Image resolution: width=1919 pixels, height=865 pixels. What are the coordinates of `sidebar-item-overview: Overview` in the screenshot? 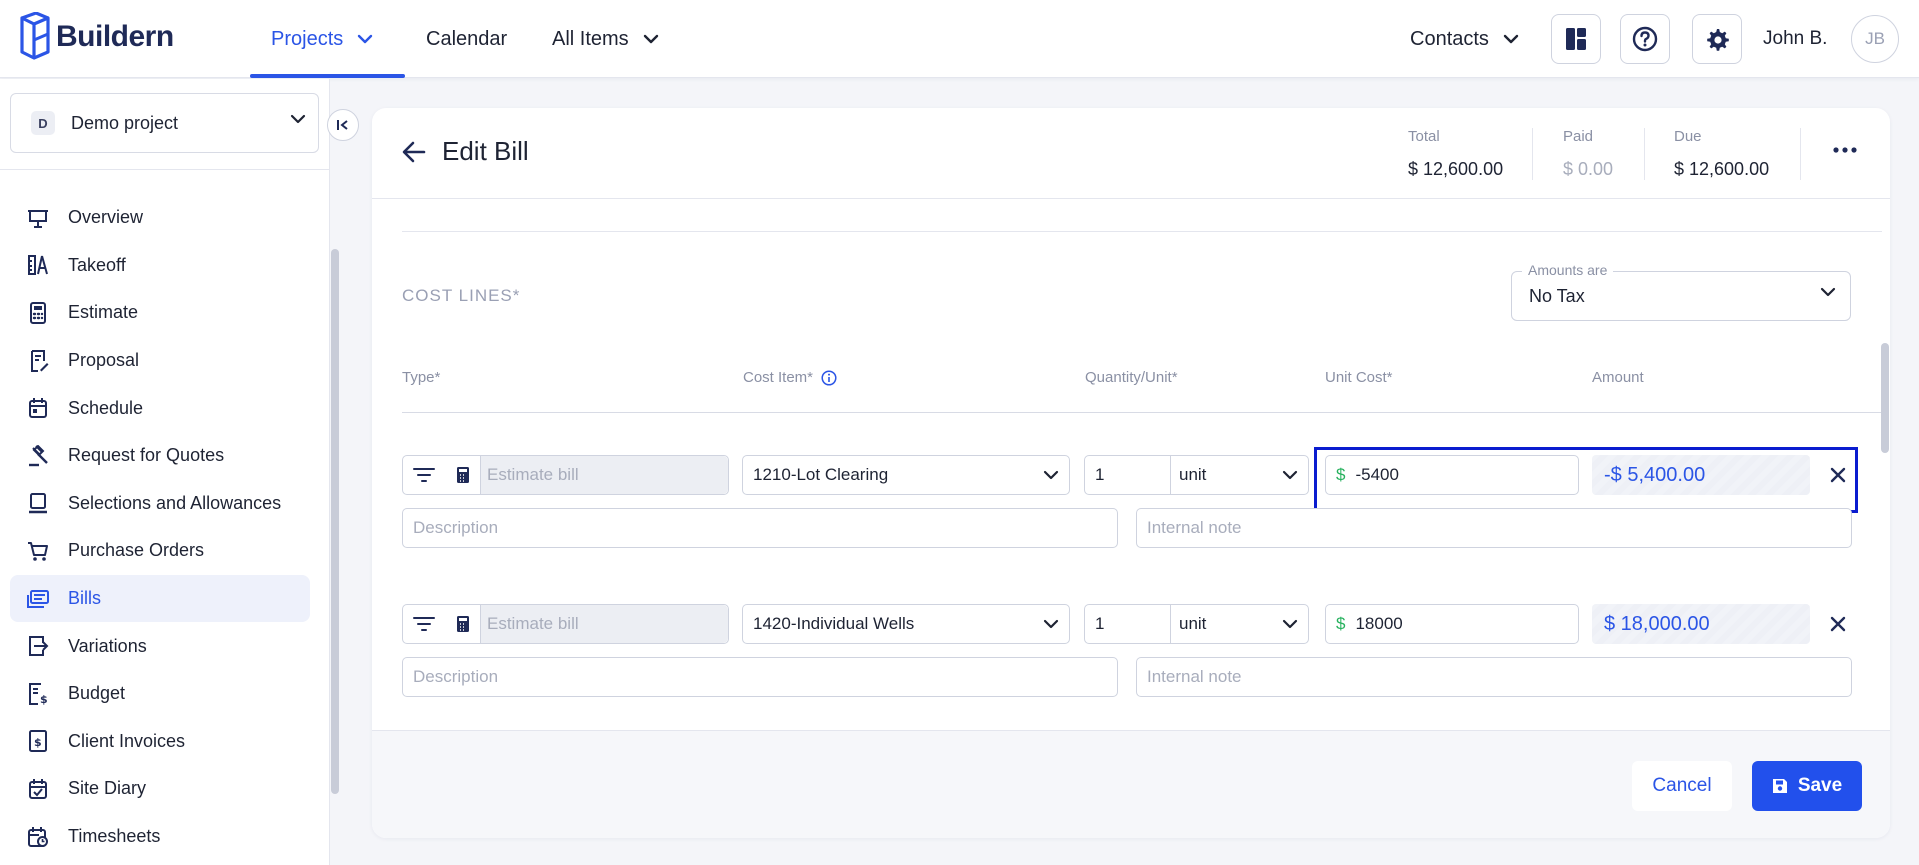 It's located at (160, 218).